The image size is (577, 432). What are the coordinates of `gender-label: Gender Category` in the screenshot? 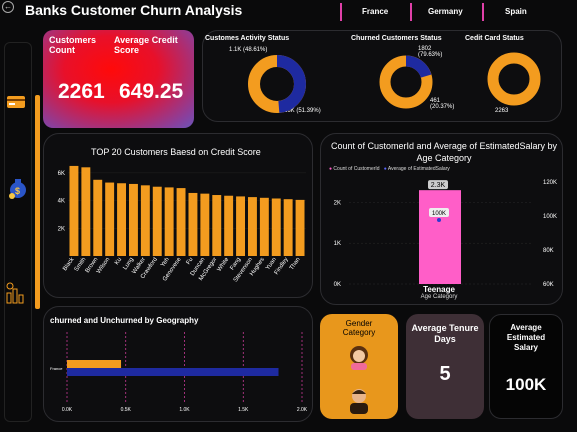 It's located at (359, 328).